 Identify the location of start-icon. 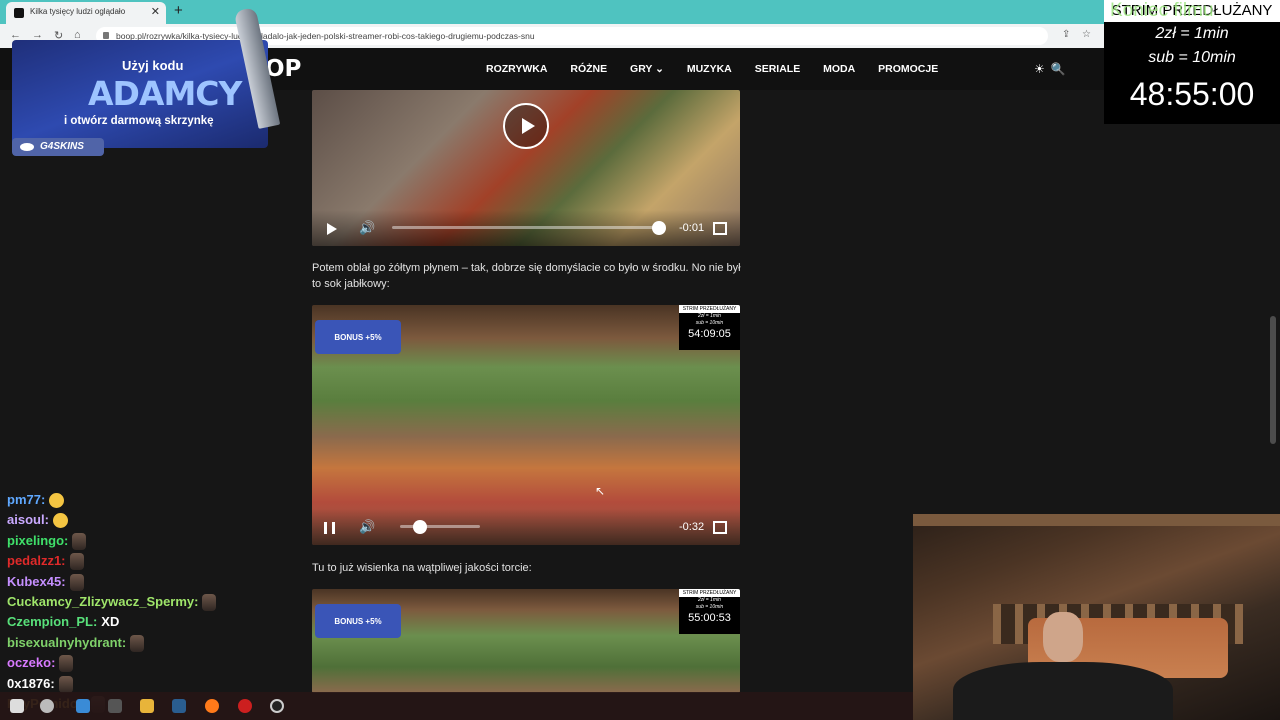
(17, 706).